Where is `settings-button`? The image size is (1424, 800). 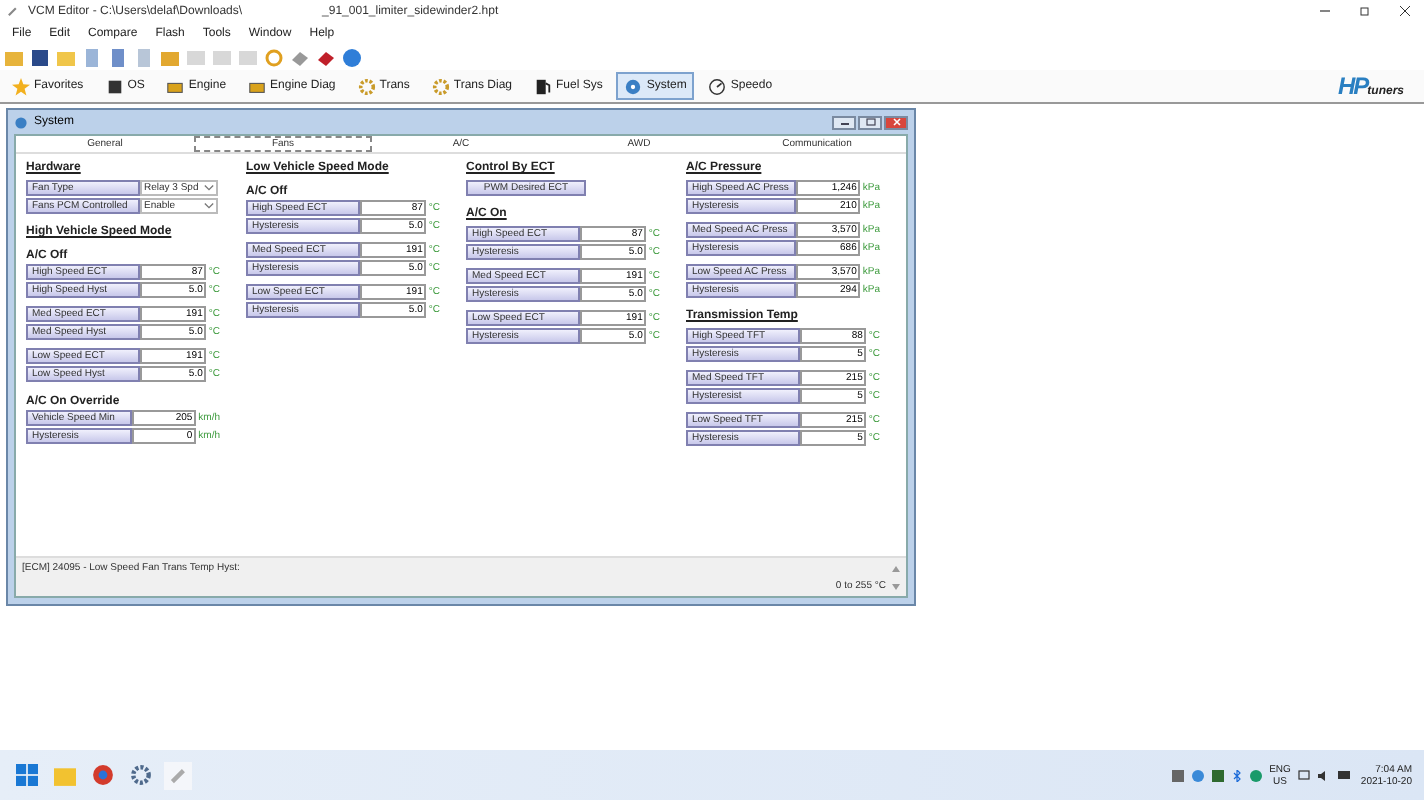
settings-button is located at coordinates (140, 775).